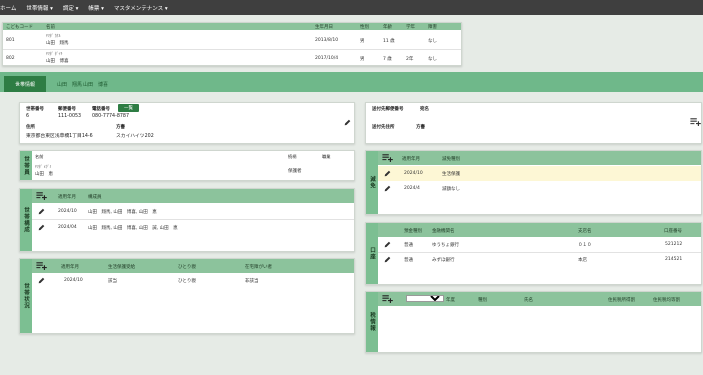 The height and width of the screenshot is (375, 703). Describe the element at coordinates (26, 220) in the screenshot. I see `members-sidebar: 世帯構成` at that location.